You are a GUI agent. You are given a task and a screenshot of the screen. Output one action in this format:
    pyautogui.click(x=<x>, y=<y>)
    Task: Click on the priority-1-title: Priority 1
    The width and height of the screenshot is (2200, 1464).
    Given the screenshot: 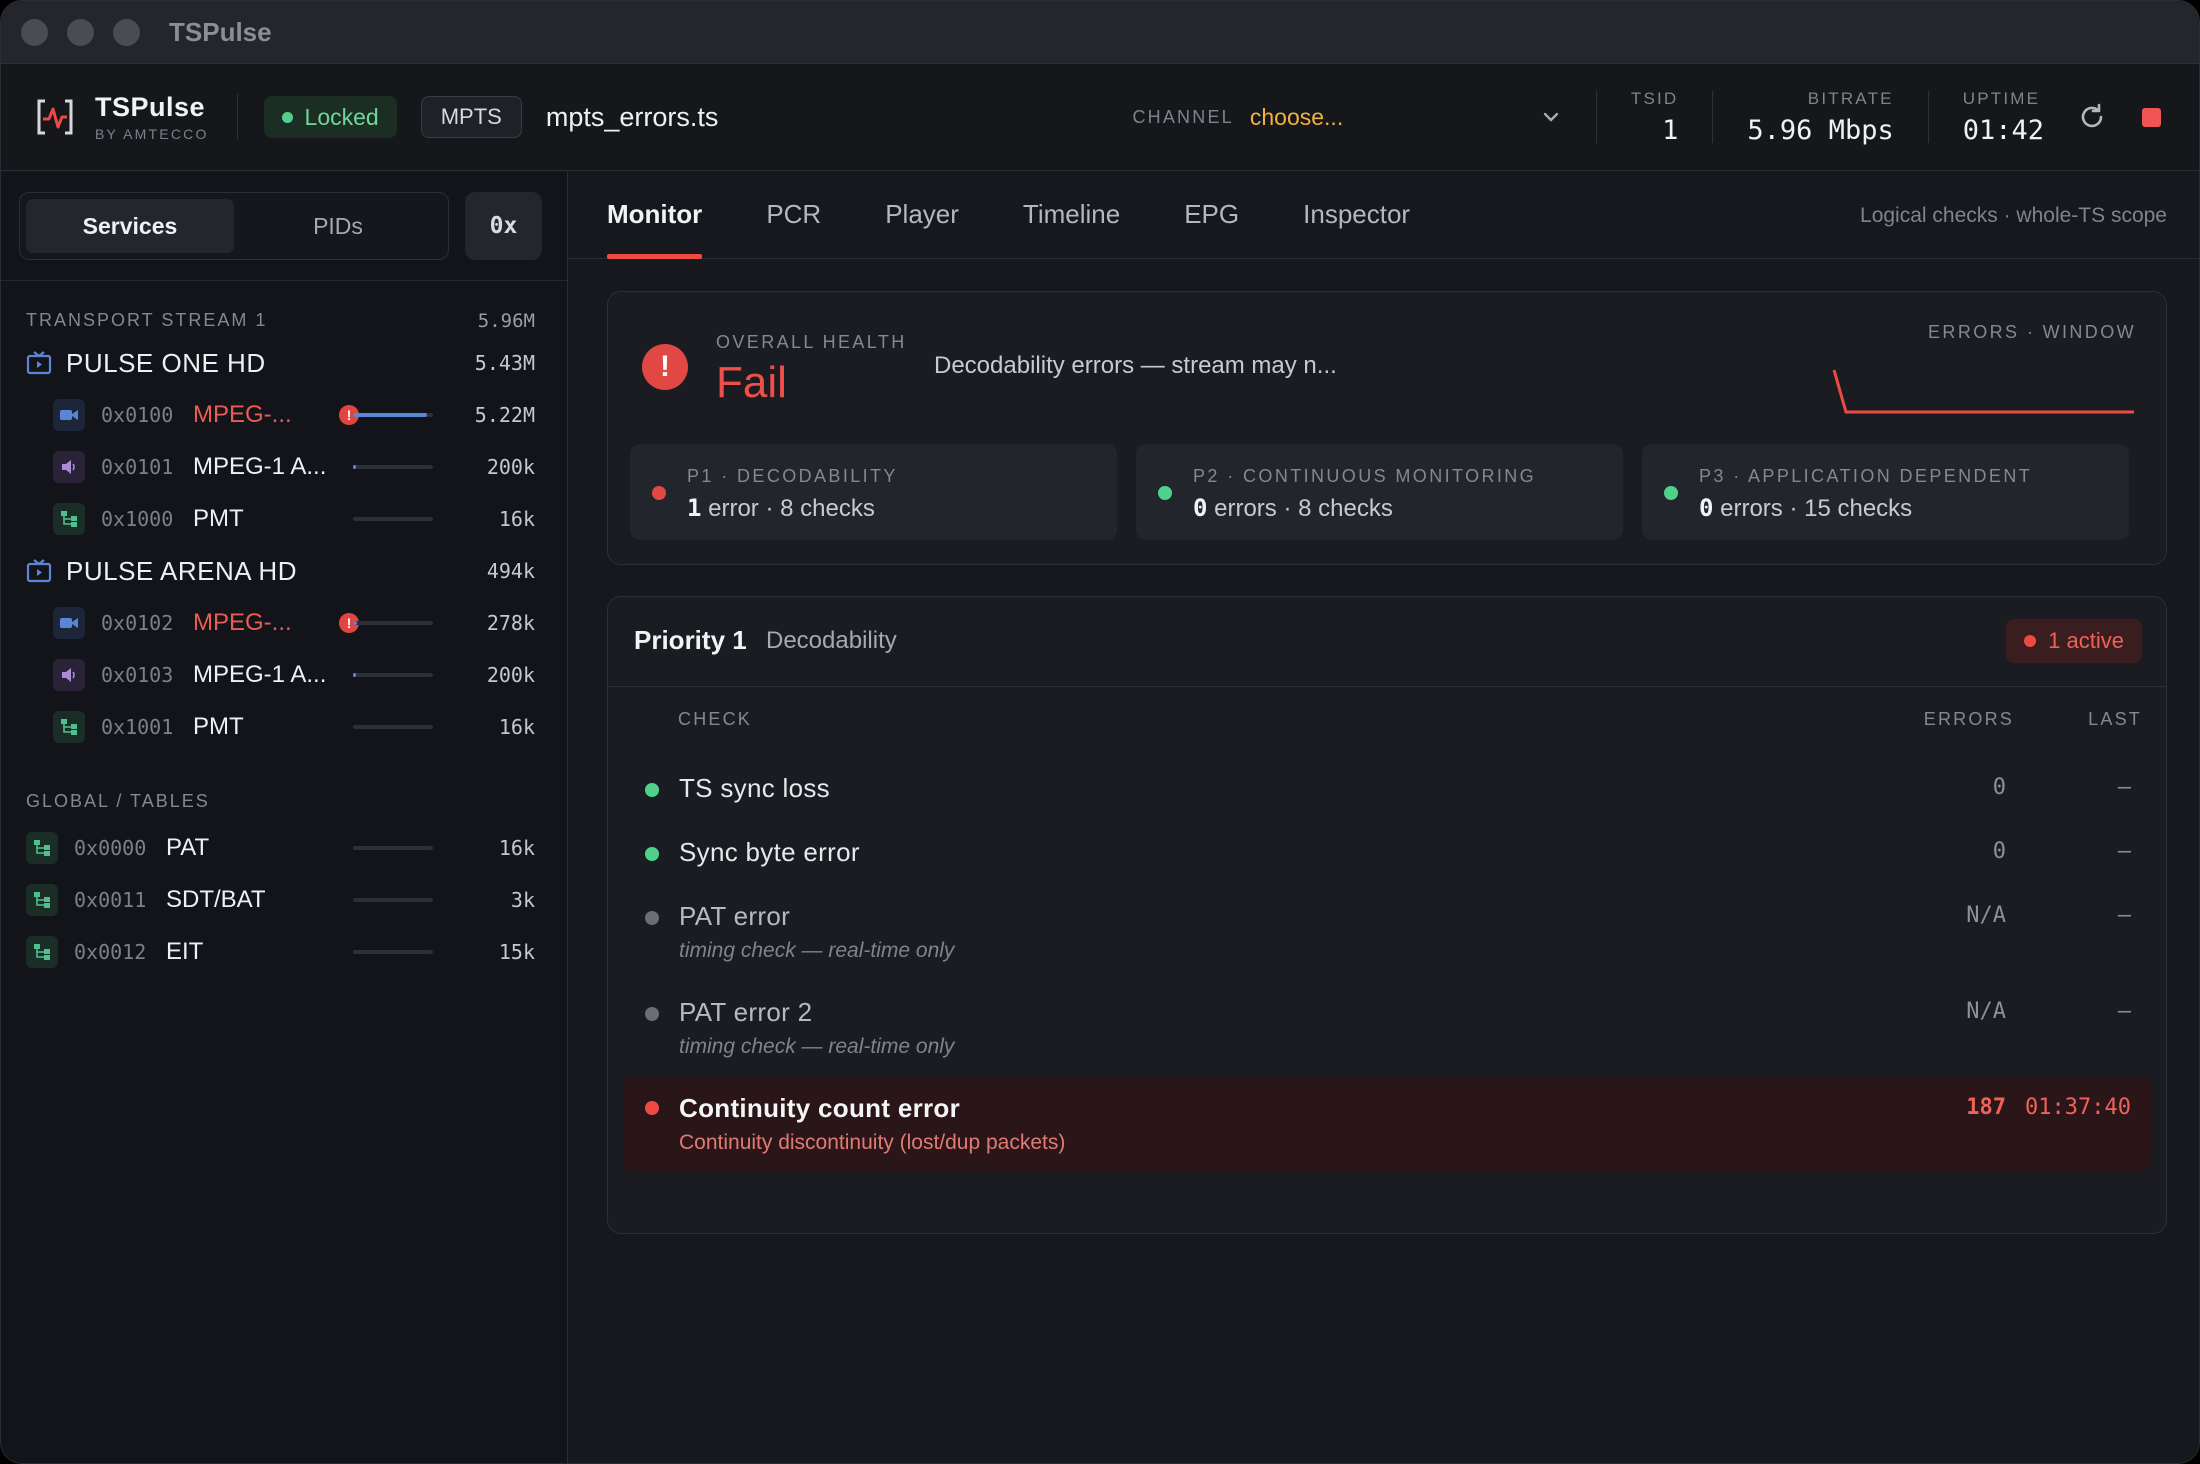 What is the action you would take?
    pyautogui.click(x=690, y=640)
    